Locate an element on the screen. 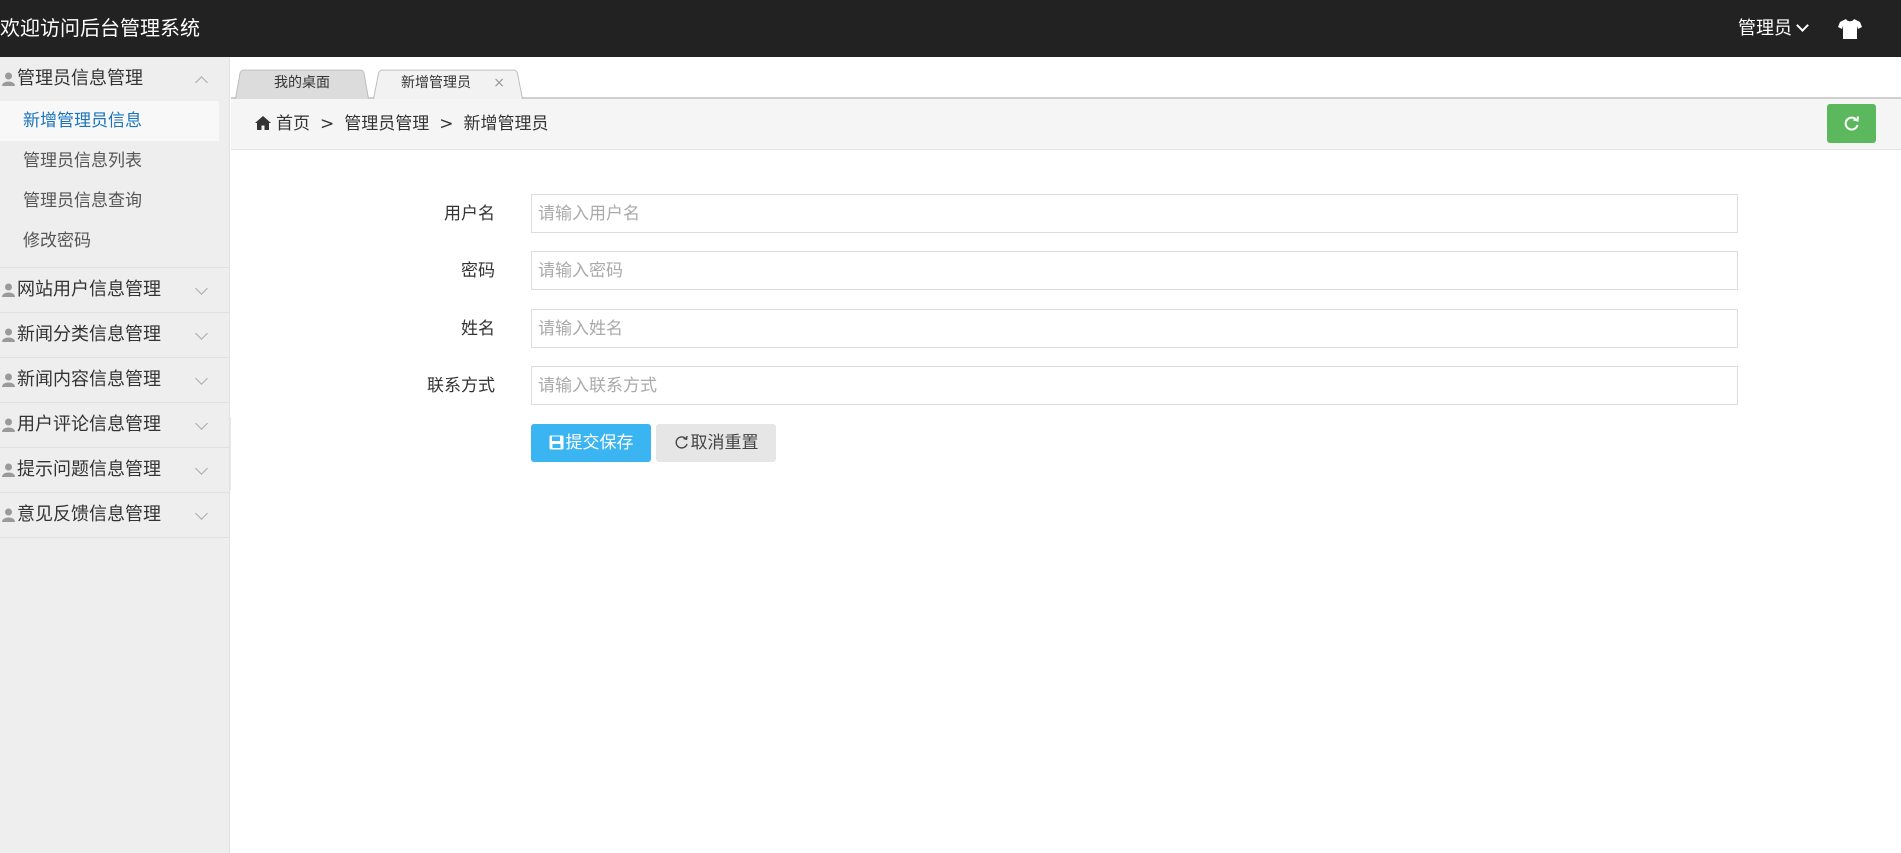 This screenshot has height=853, width=1901. reset-label: 取消重置 is located at coordinates (724, 443).